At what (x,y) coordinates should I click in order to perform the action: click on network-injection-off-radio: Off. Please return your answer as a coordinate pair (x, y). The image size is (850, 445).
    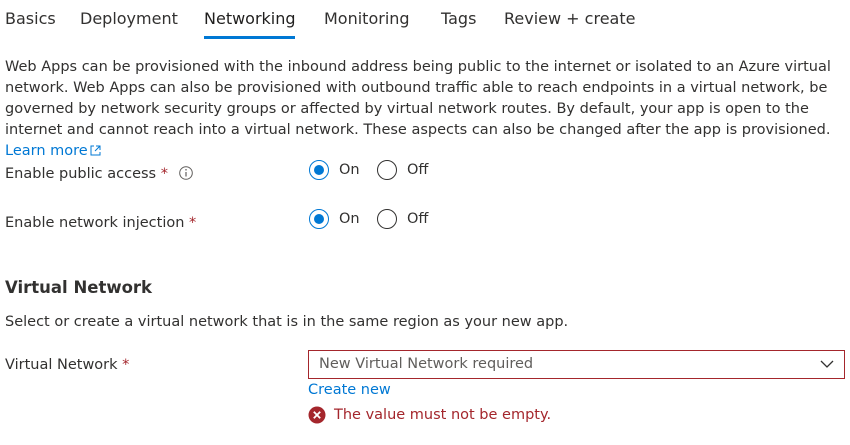
    Looking at the image, I should click on (402, 219).